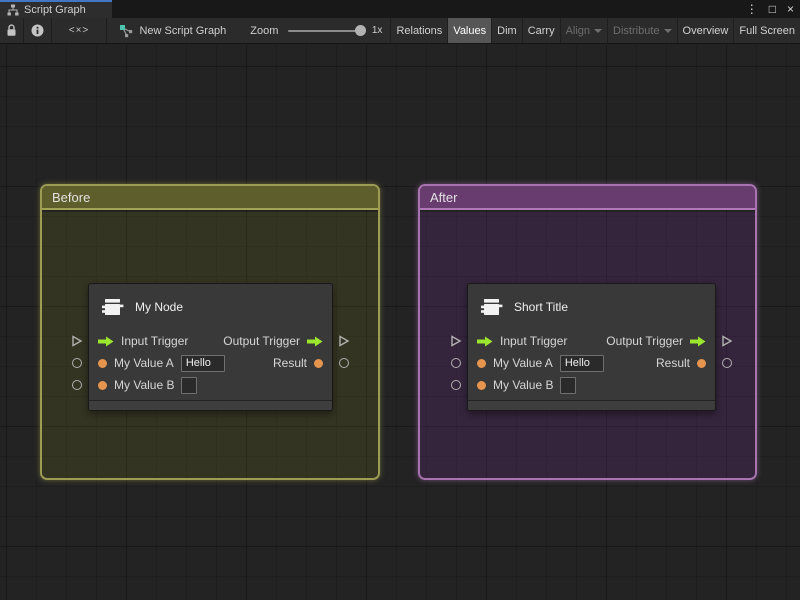  What do you see at coordinates (264, 30) in the screenshot?
I see `zoom-label: Zoom` at bounding box center [264, 30].